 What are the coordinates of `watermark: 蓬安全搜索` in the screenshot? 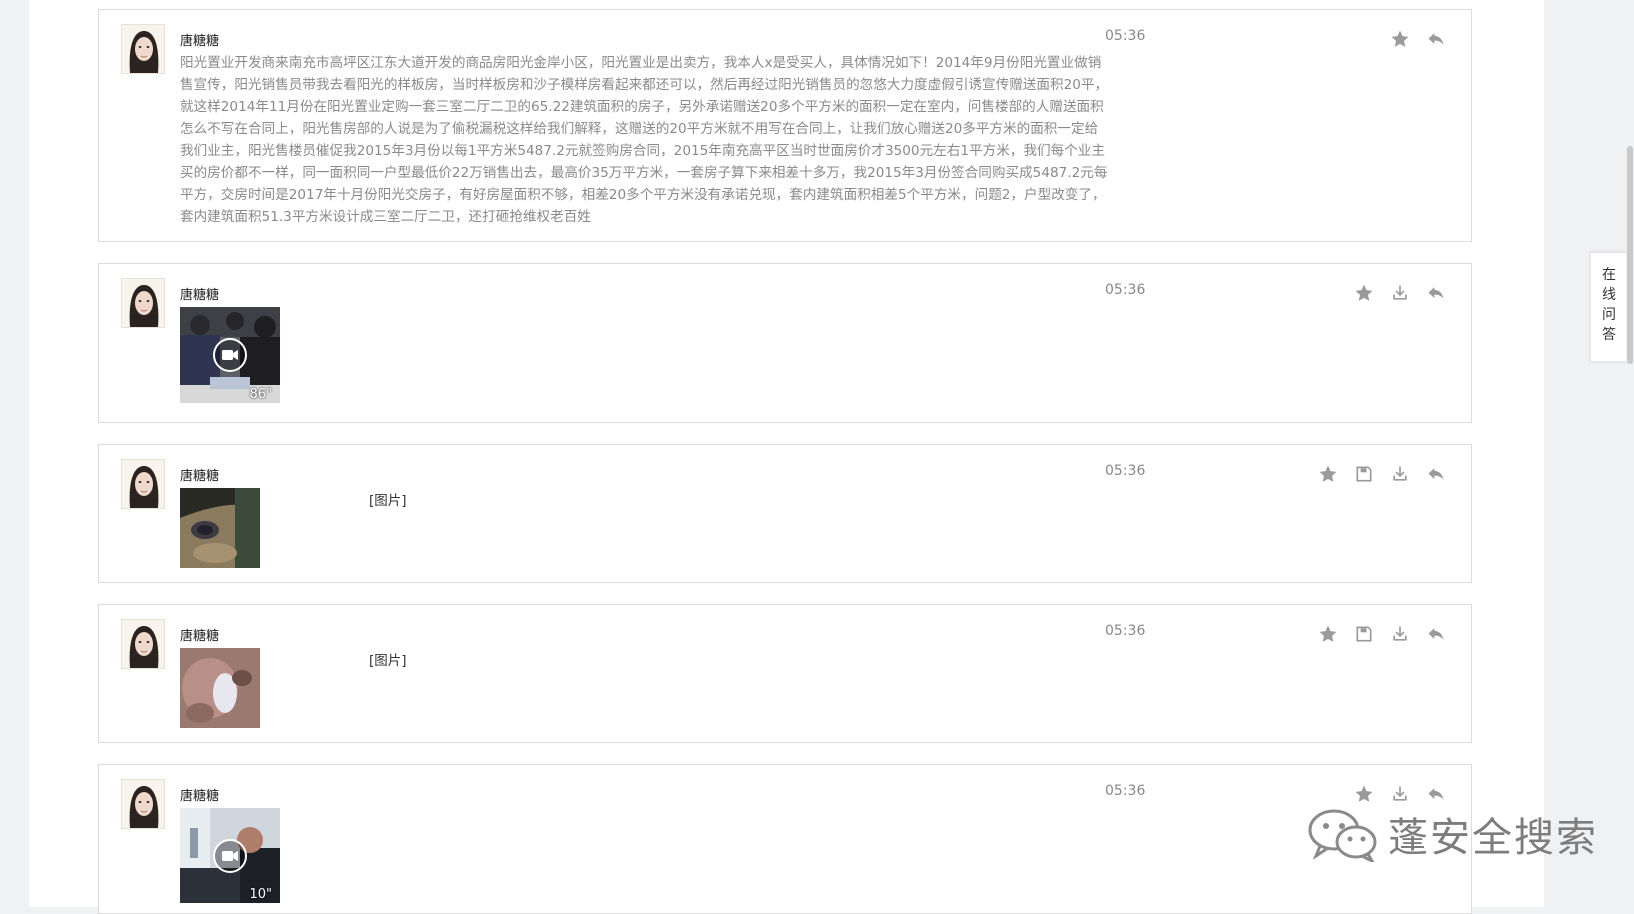 It's located at (1452, 834).